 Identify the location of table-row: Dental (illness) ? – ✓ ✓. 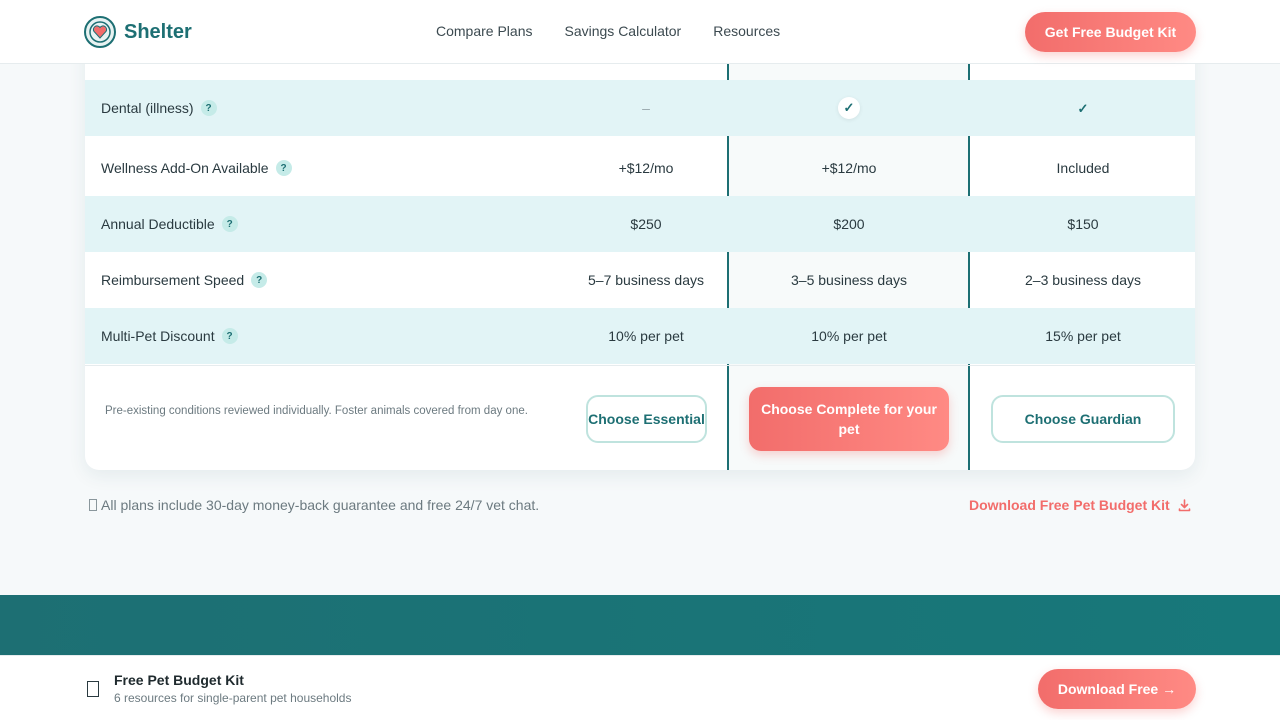
(640, 108).